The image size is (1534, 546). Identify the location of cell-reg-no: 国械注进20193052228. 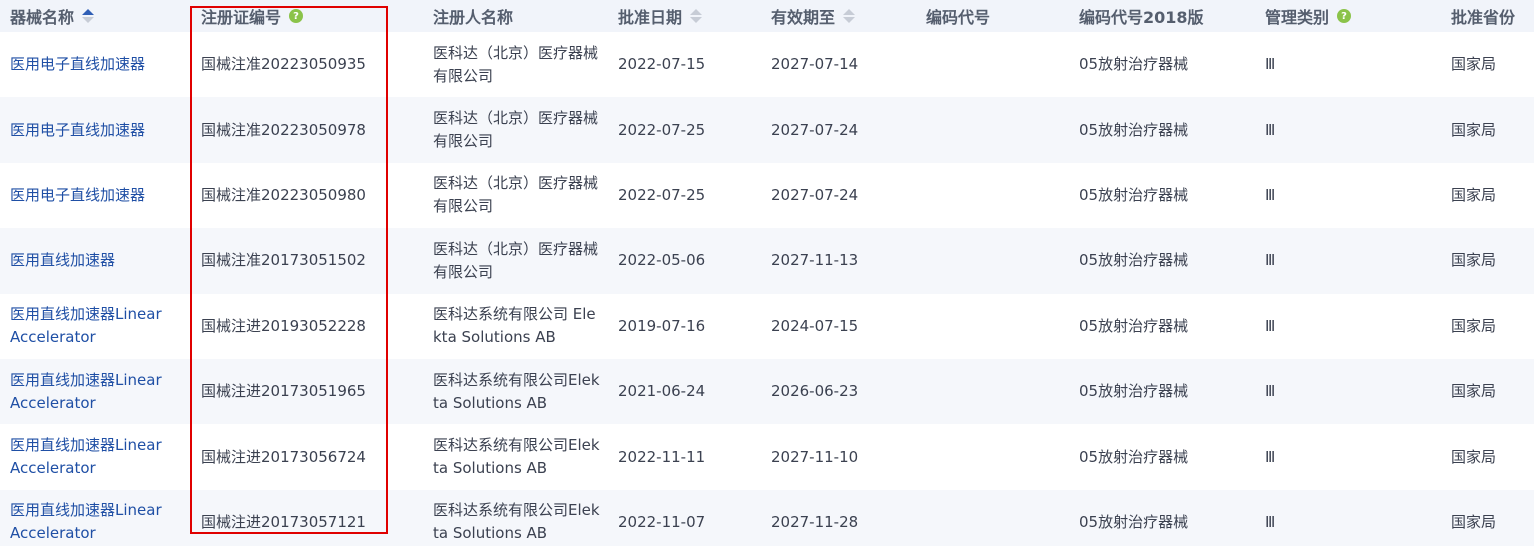
(283, 325).